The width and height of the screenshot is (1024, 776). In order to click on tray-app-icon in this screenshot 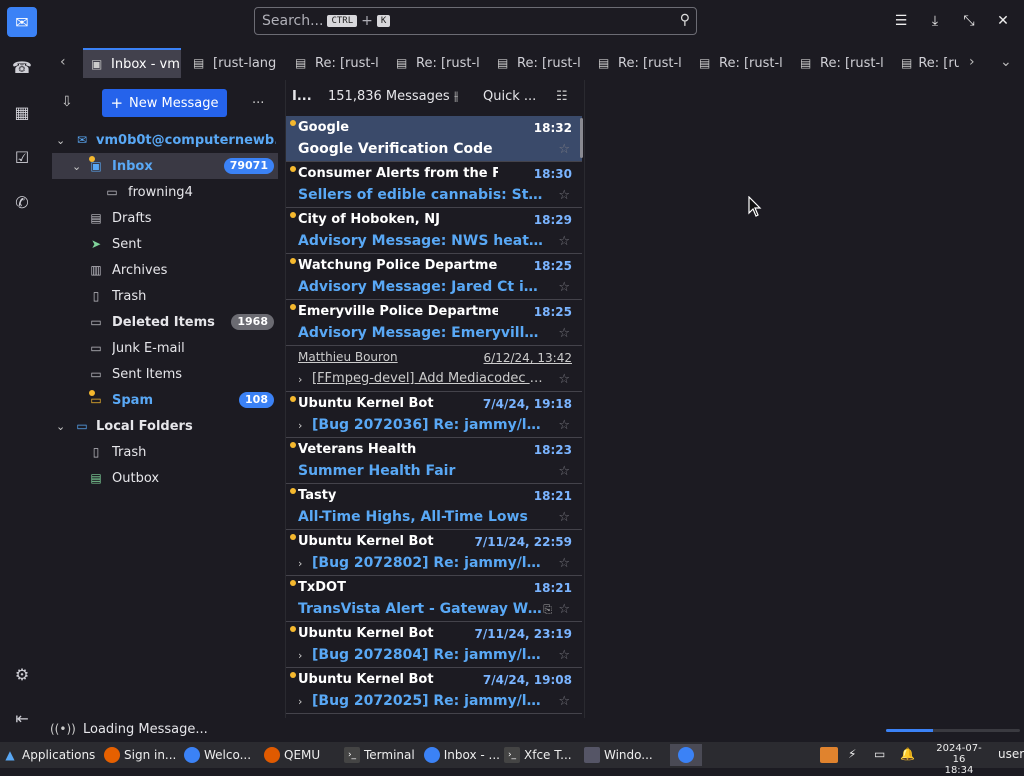, I will do `click(829, 755)`.